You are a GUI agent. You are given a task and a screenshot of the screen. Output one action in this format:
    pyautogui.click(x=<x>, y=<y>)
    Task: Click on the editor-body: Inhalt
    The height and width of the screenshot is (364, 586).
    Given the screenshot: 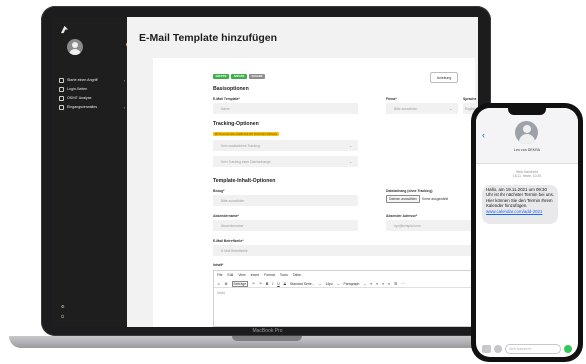 What is the action you would take?
    pyautogui.click(x=221, y=293)
    